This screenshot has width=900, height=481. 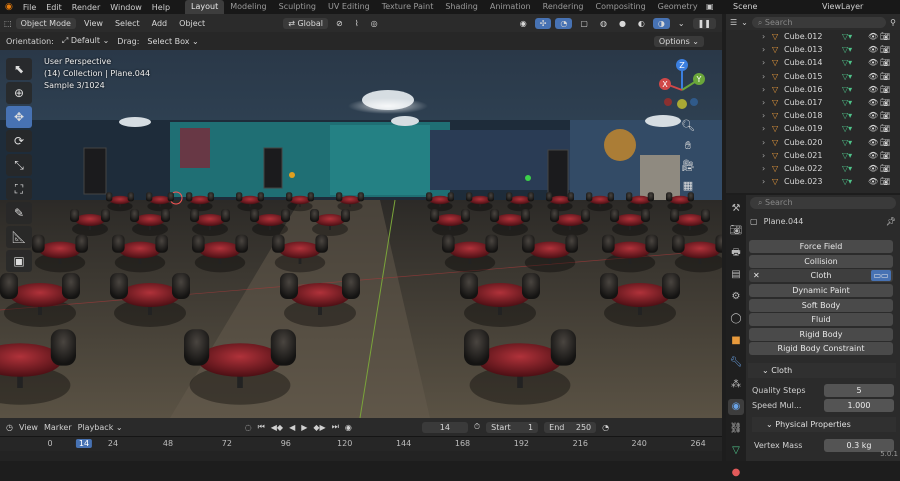 What do you see at coordinates (813, 142) in the screenshot?
I see `outliner-row: › ▽ Cube.020 ▽▾ 👁︎ 📷︎` at bounding box center [813, 142].